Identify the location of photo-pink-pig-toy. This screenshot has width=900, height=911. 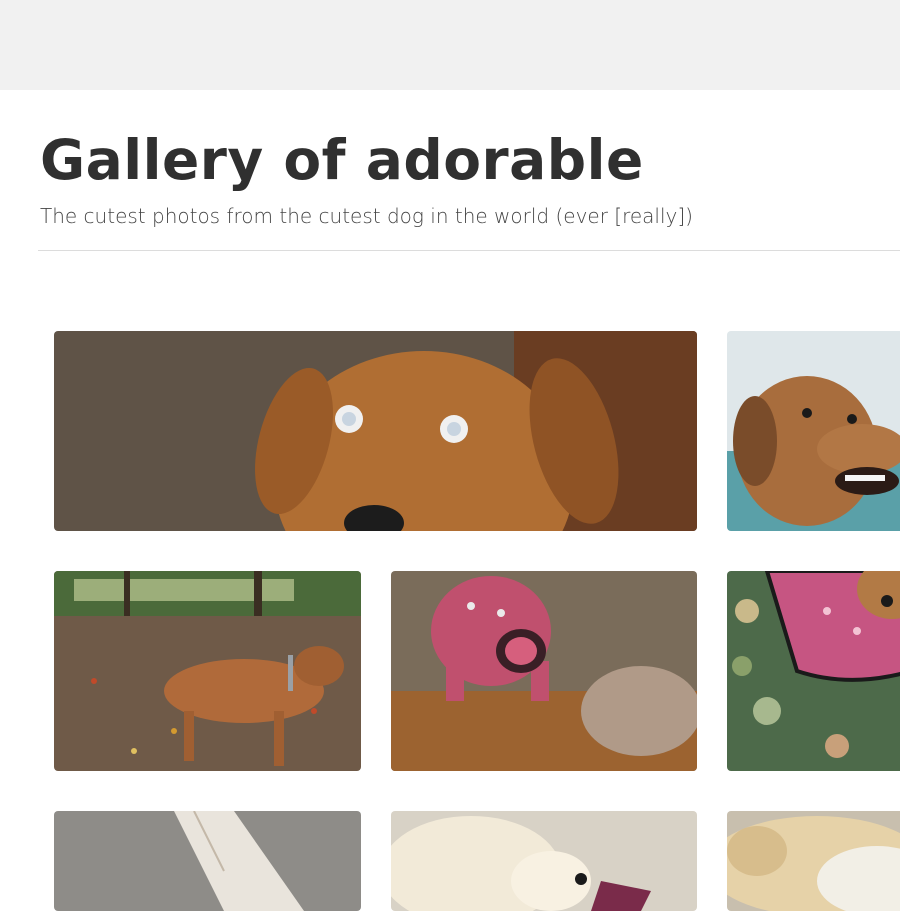
(544, 671).